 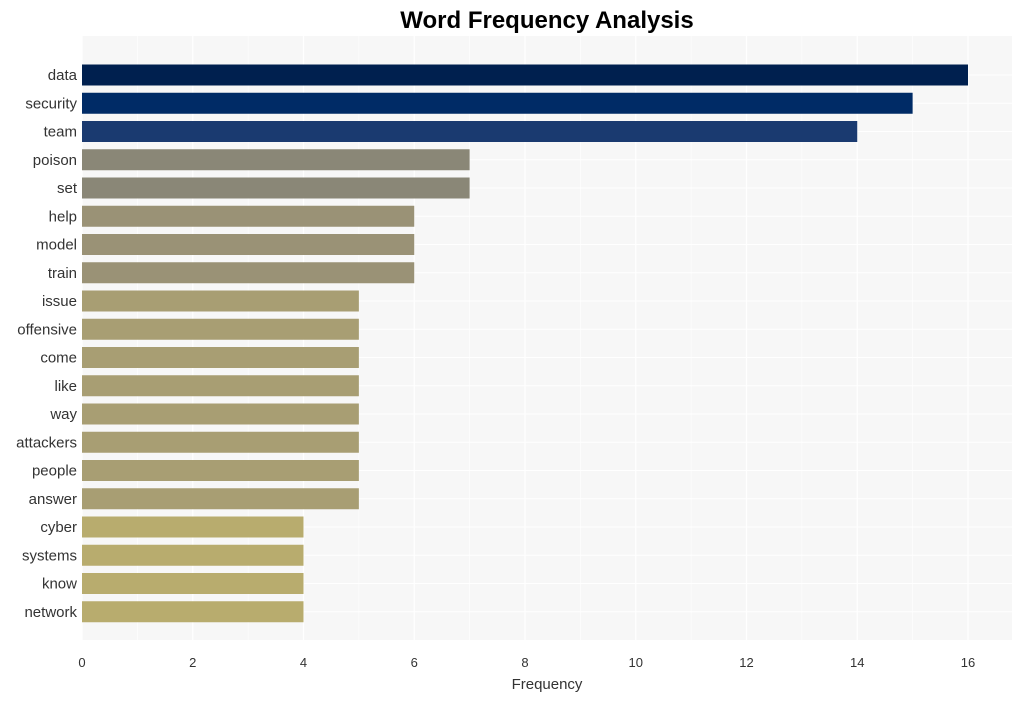 I want to click on bar-set, so click(x=276, y=188).